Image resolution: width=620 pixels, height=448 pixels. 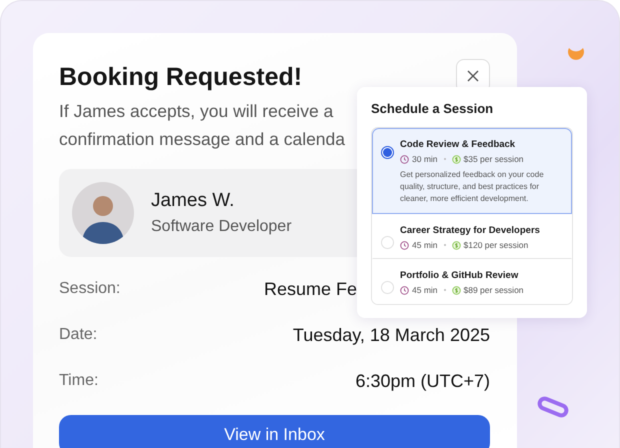 What do you see at coordinates (310, 289) in the screenshot?
I see `detail-value: Resume Fe` at bounding box center [310, 289].